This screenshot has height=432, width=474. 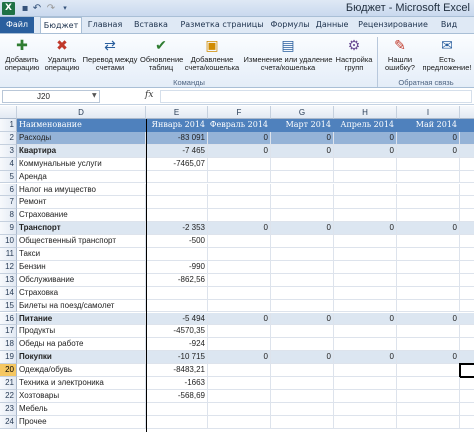 What do you see at coordinates (467, 125) in the screenshot?
I see `cell-j1: Июн` at bounding box center [467, 125].